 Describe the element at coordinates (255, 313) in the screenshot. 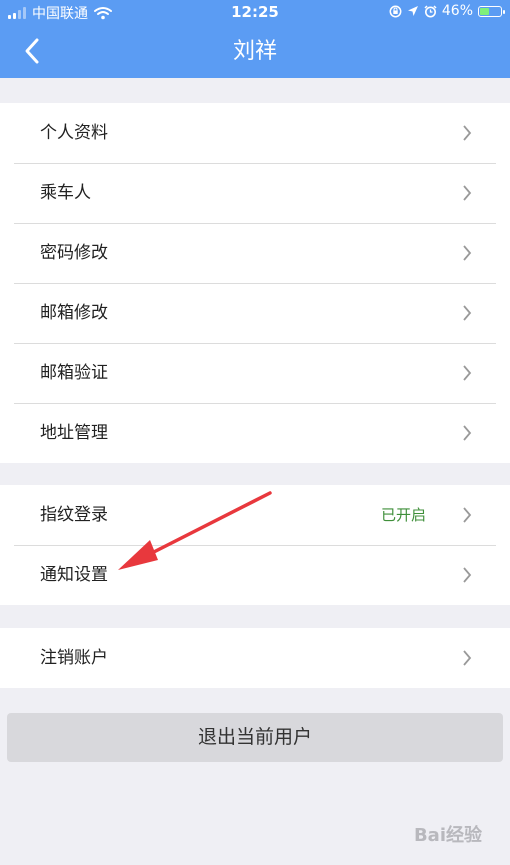

I see `row-change-email: 邮箱修改` at that location.